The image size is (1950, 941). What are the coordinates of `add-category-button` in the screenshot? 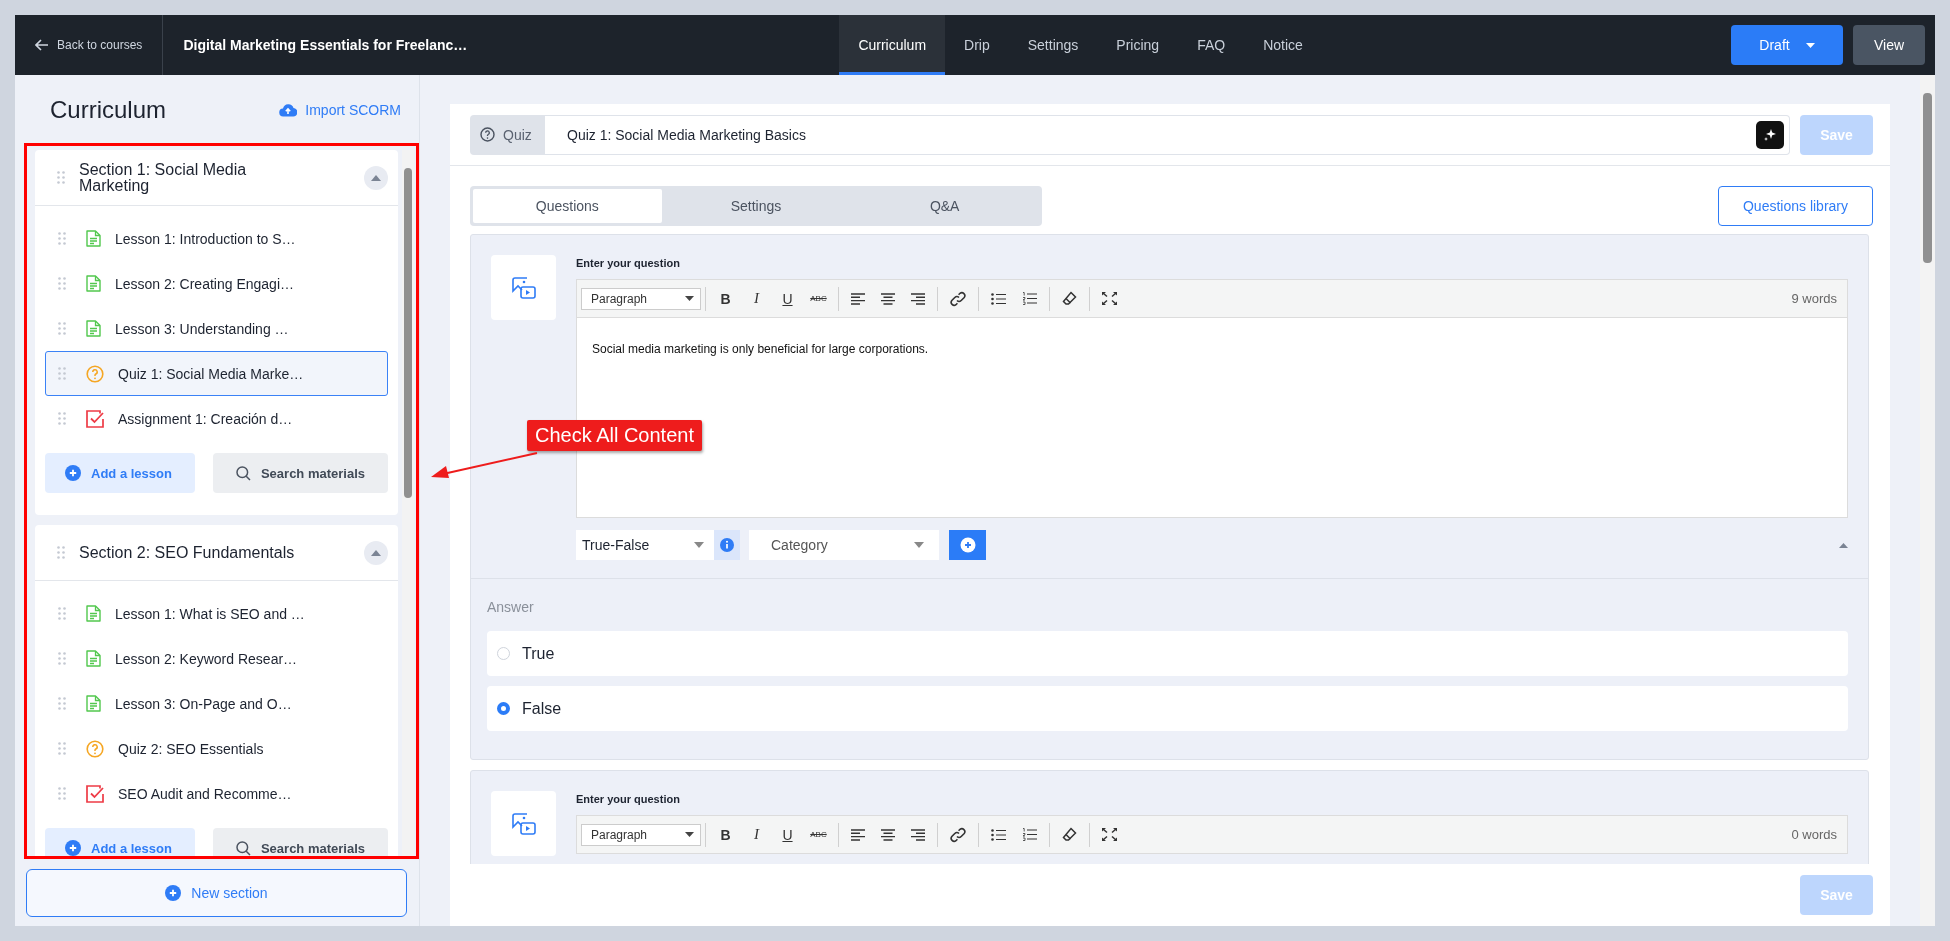 It's located at (967, 545).